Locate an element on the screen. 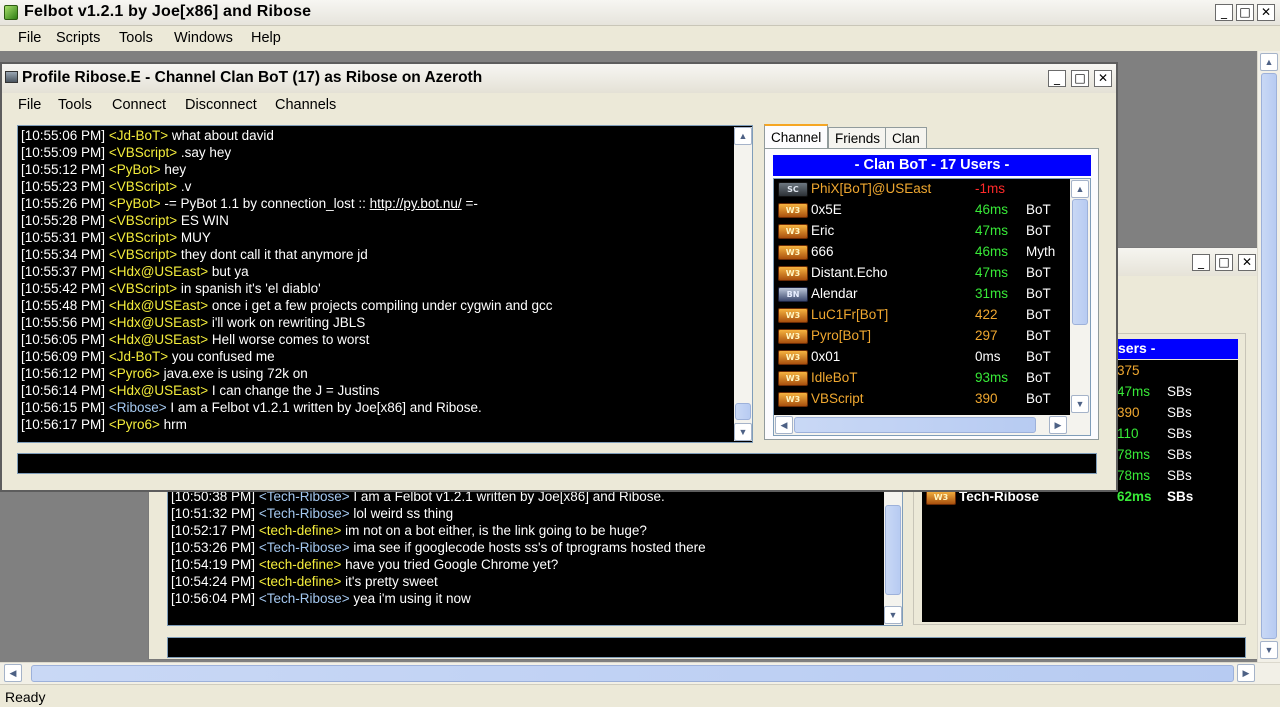 Image resolution: width=1280 pixels, height=707 pixels. menu-tools: Tools is located at coordinates (136, 38).